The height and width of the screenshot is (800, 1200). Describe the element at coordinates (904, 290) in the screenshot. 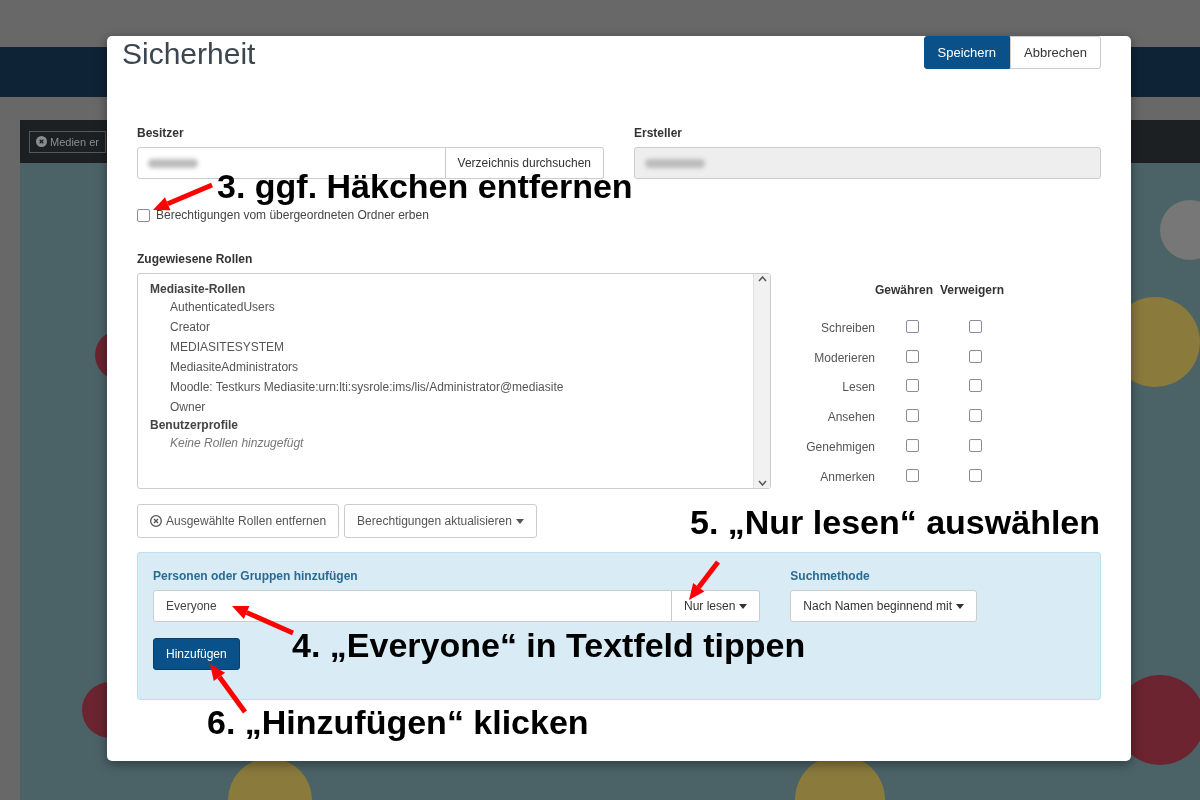

I see `grant-heading: Gewähren` at that location.